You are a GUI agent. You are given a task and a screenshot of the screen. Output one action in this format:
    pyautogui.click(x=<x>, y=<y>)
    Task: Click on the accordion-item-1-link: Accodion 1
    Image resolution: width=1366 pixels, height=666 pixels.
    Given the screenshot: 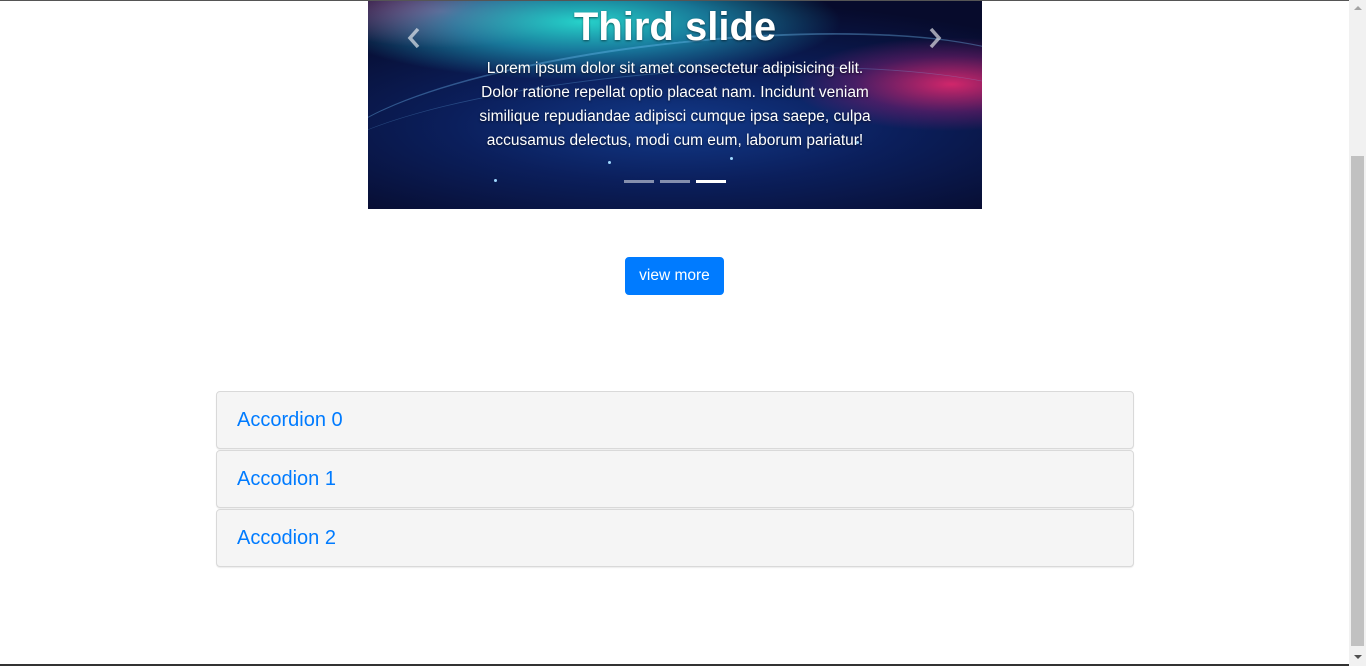 What is the action you would take?
    pyautogui.click(x=286, y=479)
    